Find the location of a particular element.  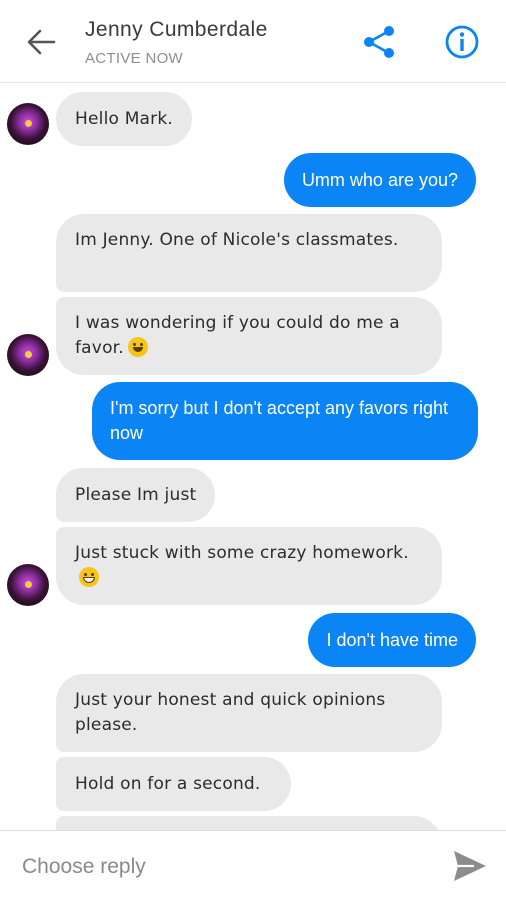

send-icon is located at coordinates (470, 866).